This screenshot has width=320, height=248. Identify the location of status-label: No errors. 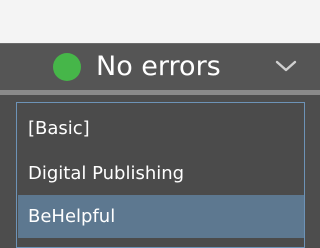
(158, 66).